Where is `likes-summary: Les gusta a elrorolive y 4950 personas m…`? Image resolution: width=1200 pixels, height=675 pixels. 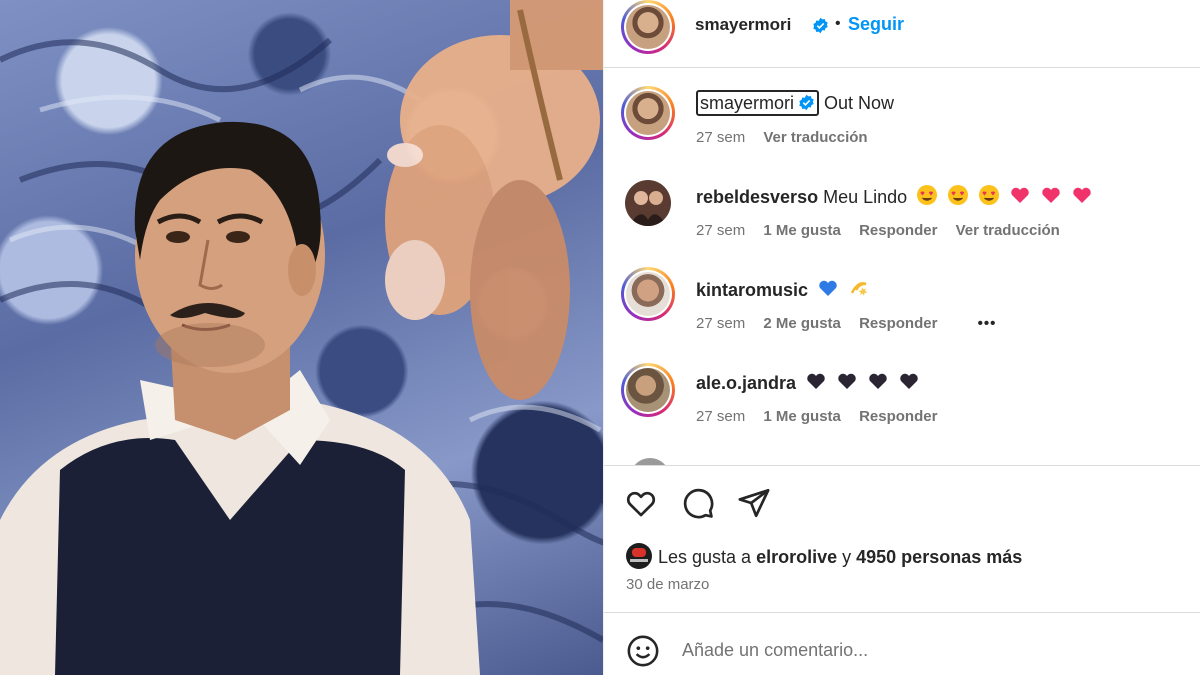
likes-summary: Les gusta a elrorolive y 4950 personas m… is located at coordinates (824, 556).